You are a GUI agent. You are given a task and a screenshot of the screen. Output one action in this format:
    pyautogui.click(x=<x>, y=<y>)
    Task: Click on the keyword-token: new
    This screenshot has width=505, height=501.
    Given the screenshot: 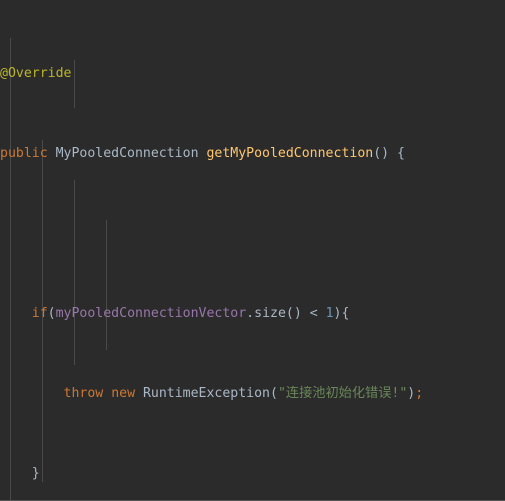 What is the action you would take?
    pyautogui.click(x=123, y=393)
    